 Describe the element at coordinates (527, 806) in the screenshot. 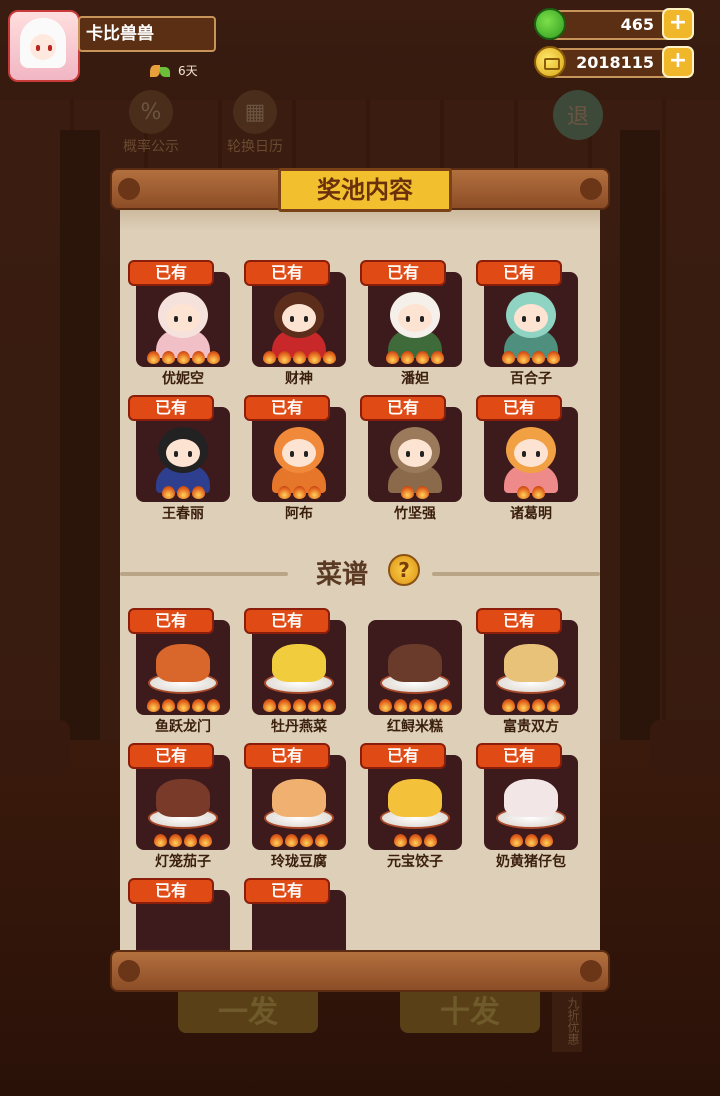

I see `recipe-card: 已有 奶黄猪仔包` at that location.